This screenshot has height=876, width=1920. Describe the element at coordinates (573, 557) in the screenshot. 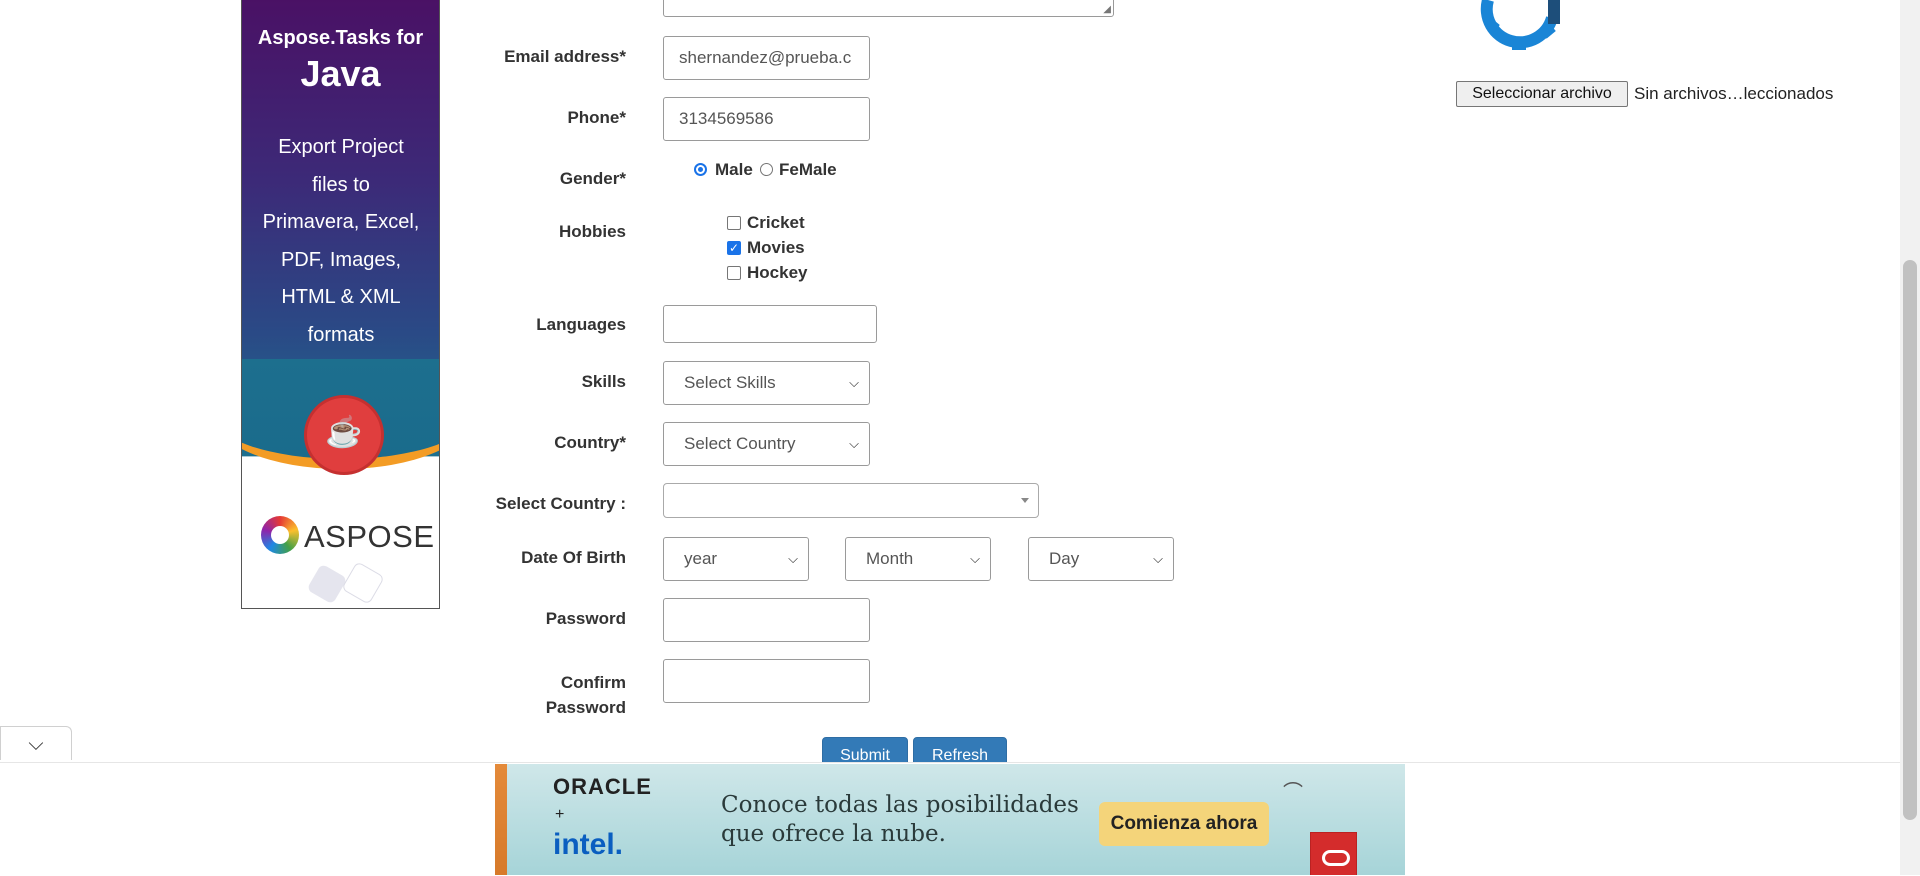

I see `dob-label: Date Of Birth` at that location.